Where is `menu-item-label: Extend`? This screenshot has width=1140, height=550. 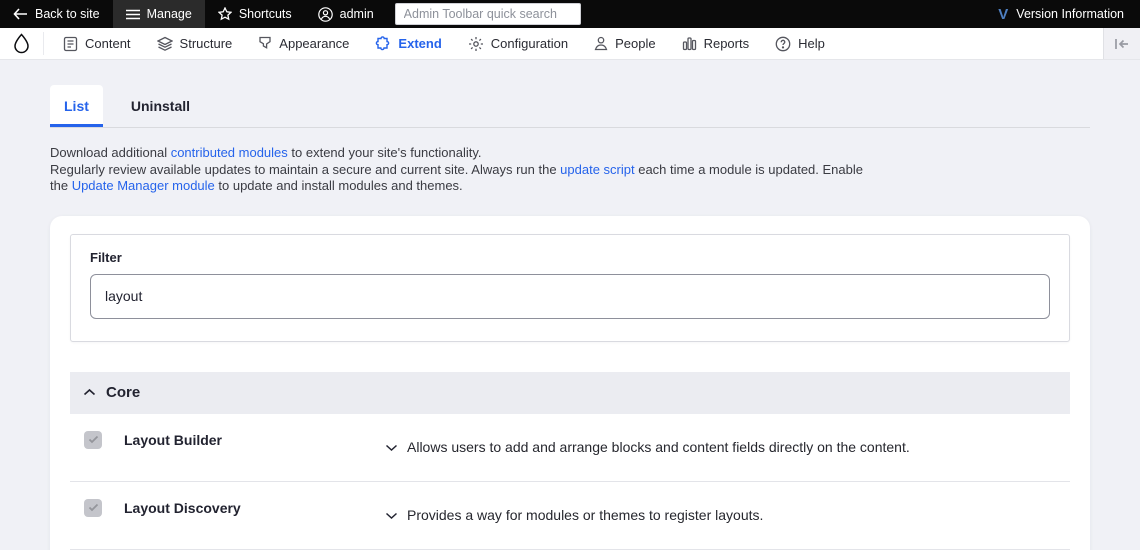
menu-item-label: Extend is located at coordinates (420, 43).